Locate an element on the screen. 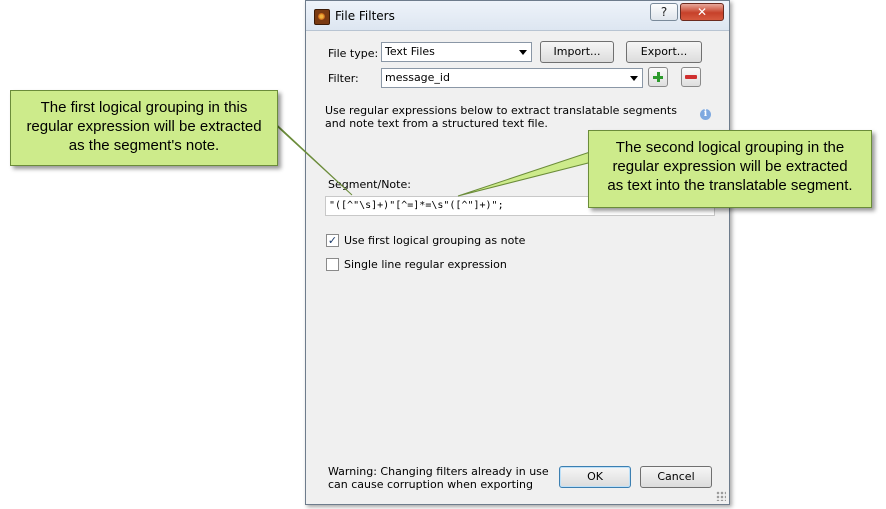 The width and height of the screenshot is (886, 509). callout-pointers is located at coordinates (434, 157).